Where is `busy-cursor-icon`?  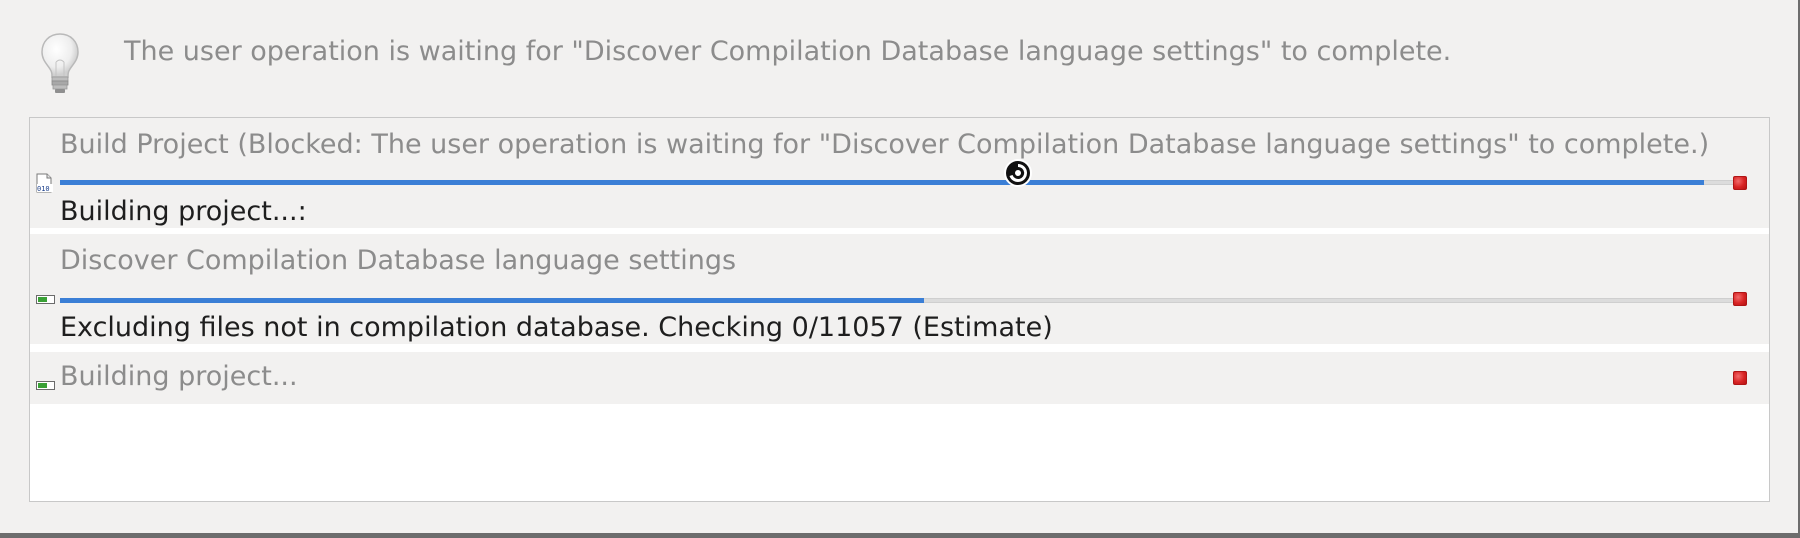 busy-cursor-icon is located at coordinates (1018, 173).